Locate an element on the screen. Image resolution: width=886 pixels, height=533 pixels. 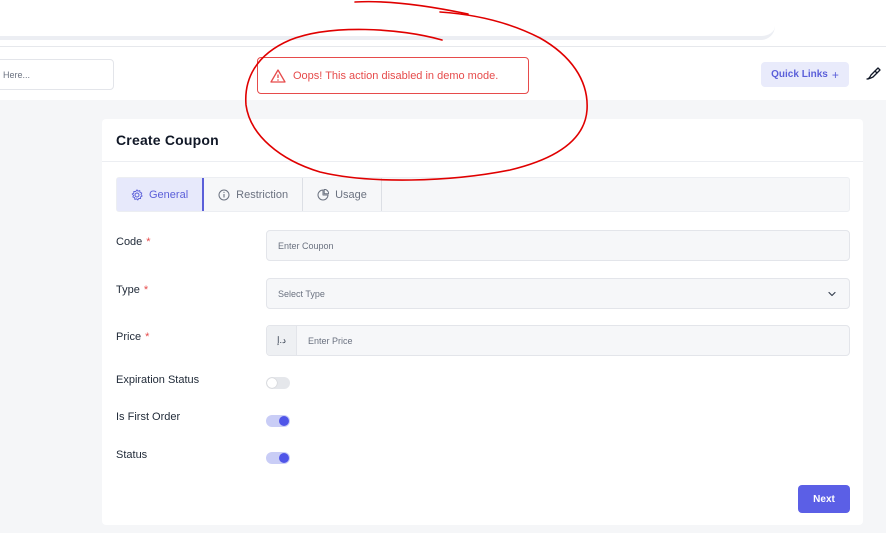
code-label: Code * is located at coordinates (133, 242).